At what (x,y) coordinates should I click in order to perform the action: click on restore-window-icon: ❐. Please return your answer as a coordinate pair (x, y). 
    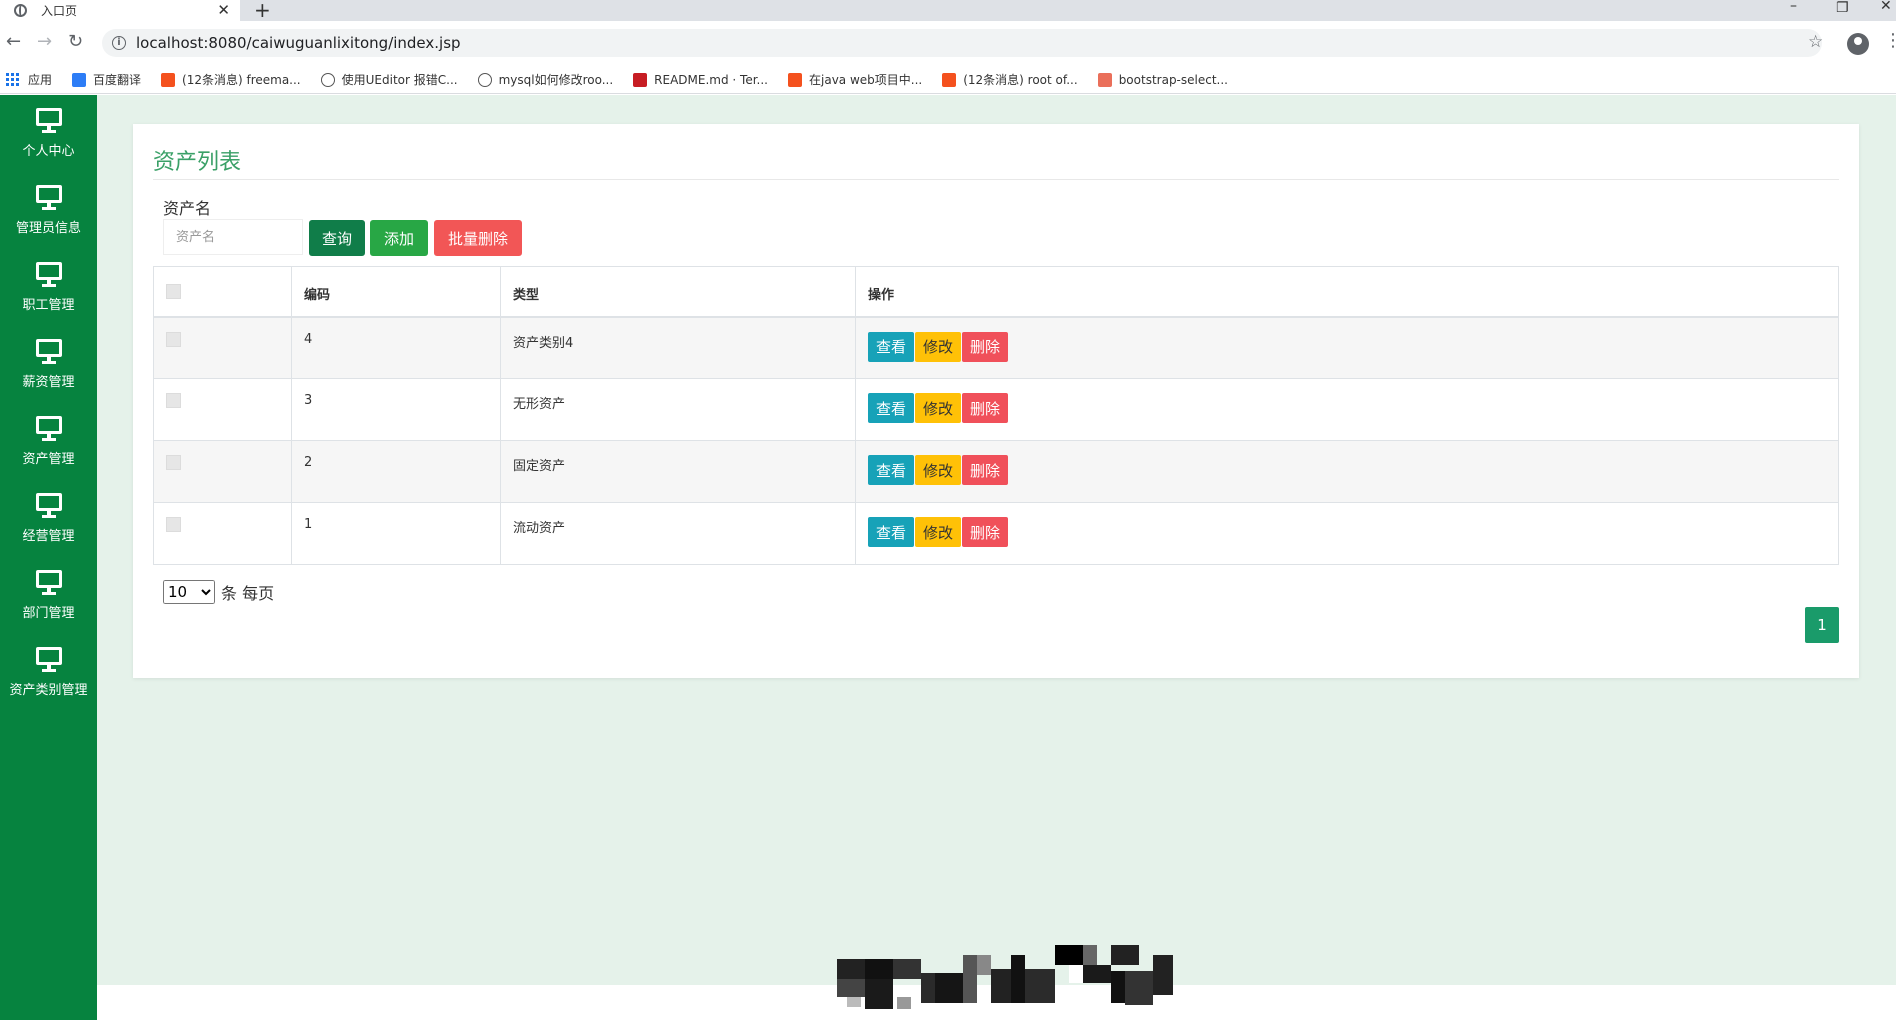
    Looking at the image, I should click on (1842, 8).